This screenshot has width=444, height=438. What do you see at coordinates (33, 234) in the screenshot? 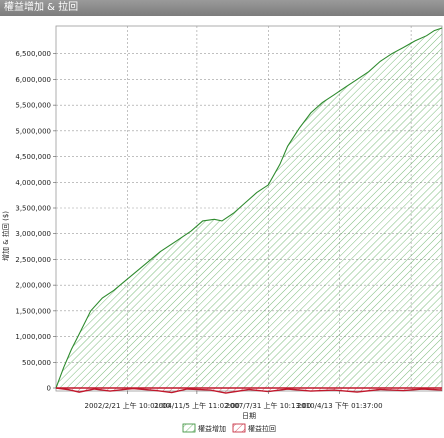
I see `y-tick-label: 3,000,000` at bounding box center [33, 234].